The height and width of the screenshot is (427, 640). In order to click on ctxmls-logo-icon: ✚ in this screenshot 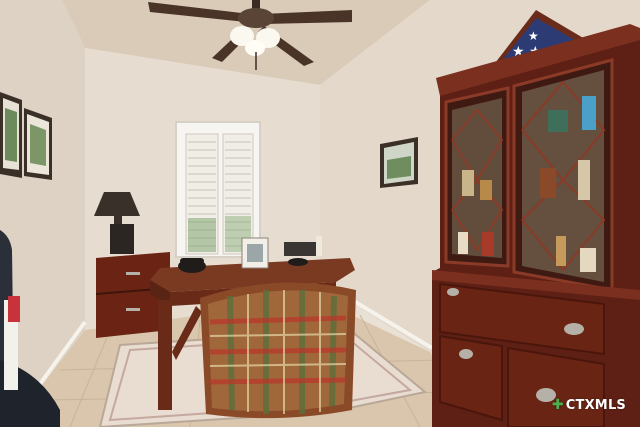, I will do `click(557, 405)`.